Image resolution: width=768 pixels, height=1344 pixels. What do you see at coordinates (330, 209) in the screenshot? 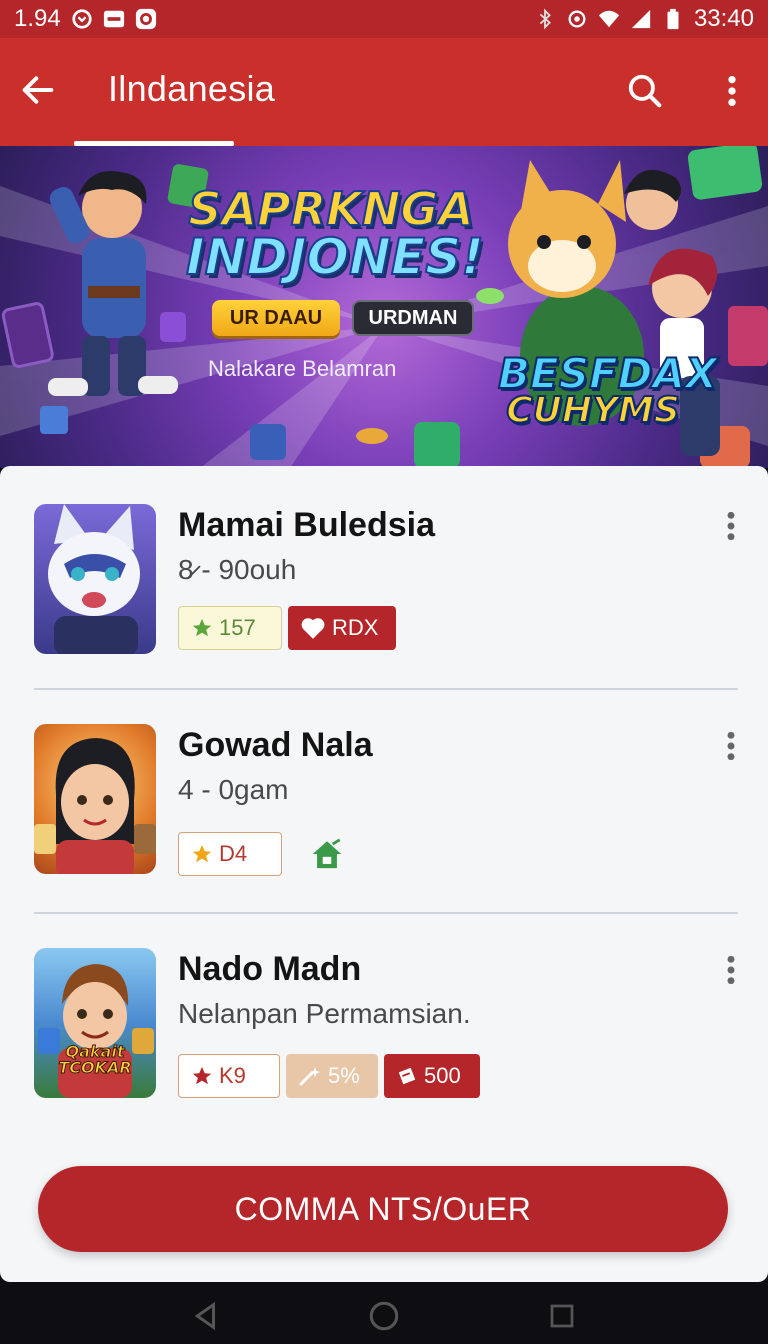
I see `banner-title-line1: SAPRKNGA` at bounding box center [330, 209].